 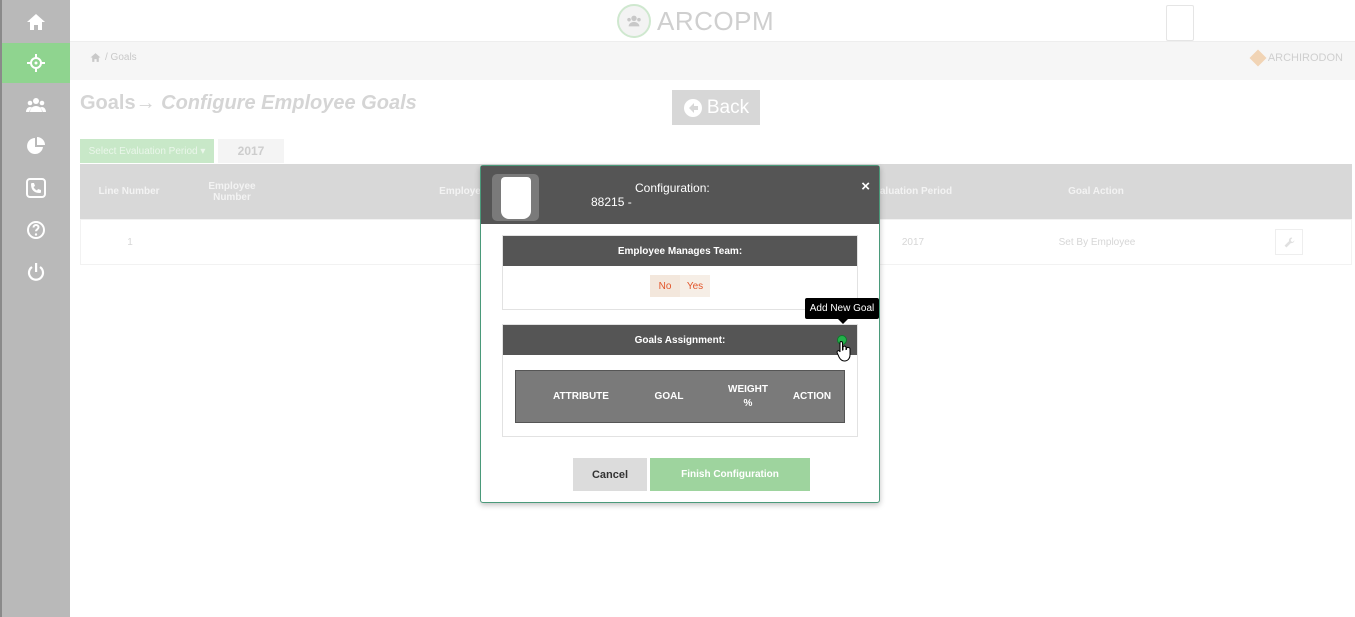 I want to click on close-icon: ×, so click(x=865, y=186).